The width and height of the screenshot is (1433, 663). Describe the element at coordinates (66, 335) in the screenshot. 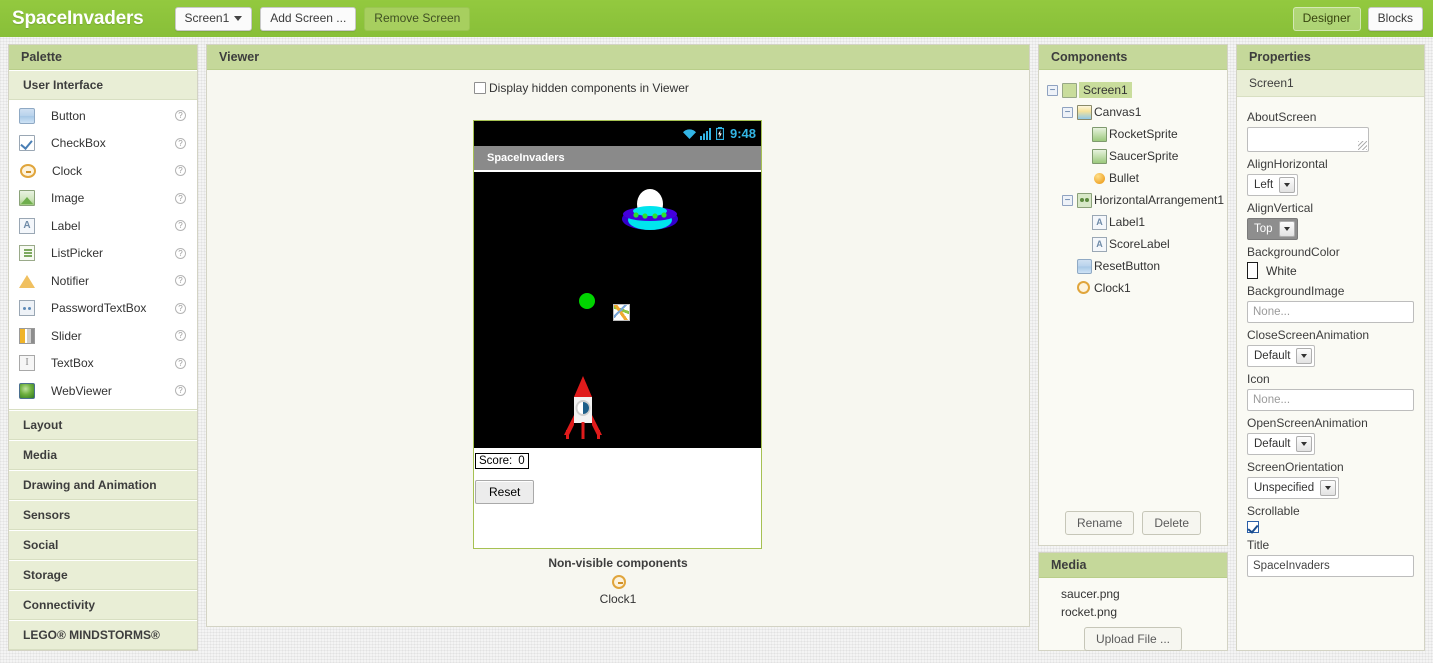

I see `palette-item-label: Slider` at that location.